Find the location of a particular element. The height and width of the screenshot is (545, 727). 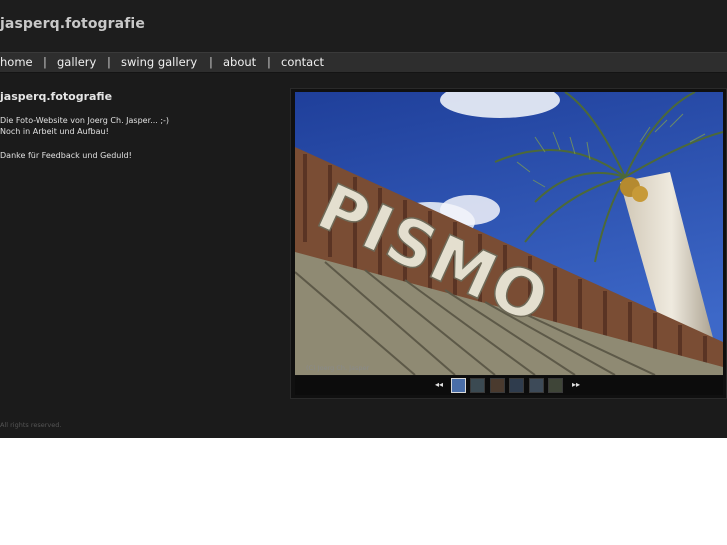

nav-about: about is located at coordinates (239, 62).